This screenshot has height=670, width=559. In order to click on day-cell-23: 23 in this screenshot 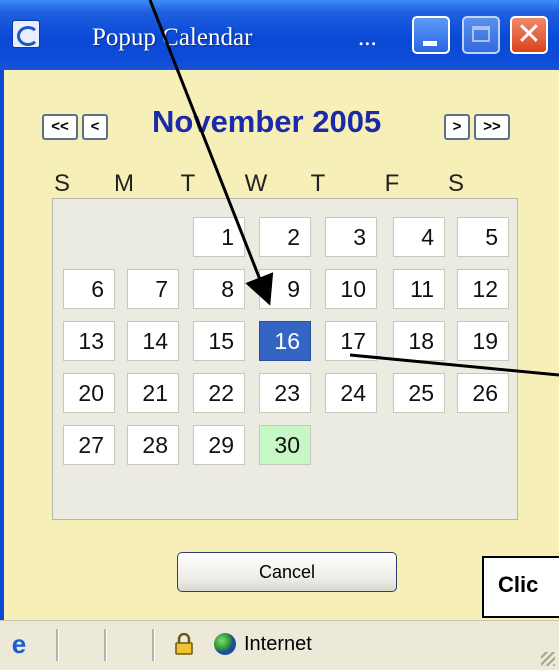, I will do `click(285, 393)`.